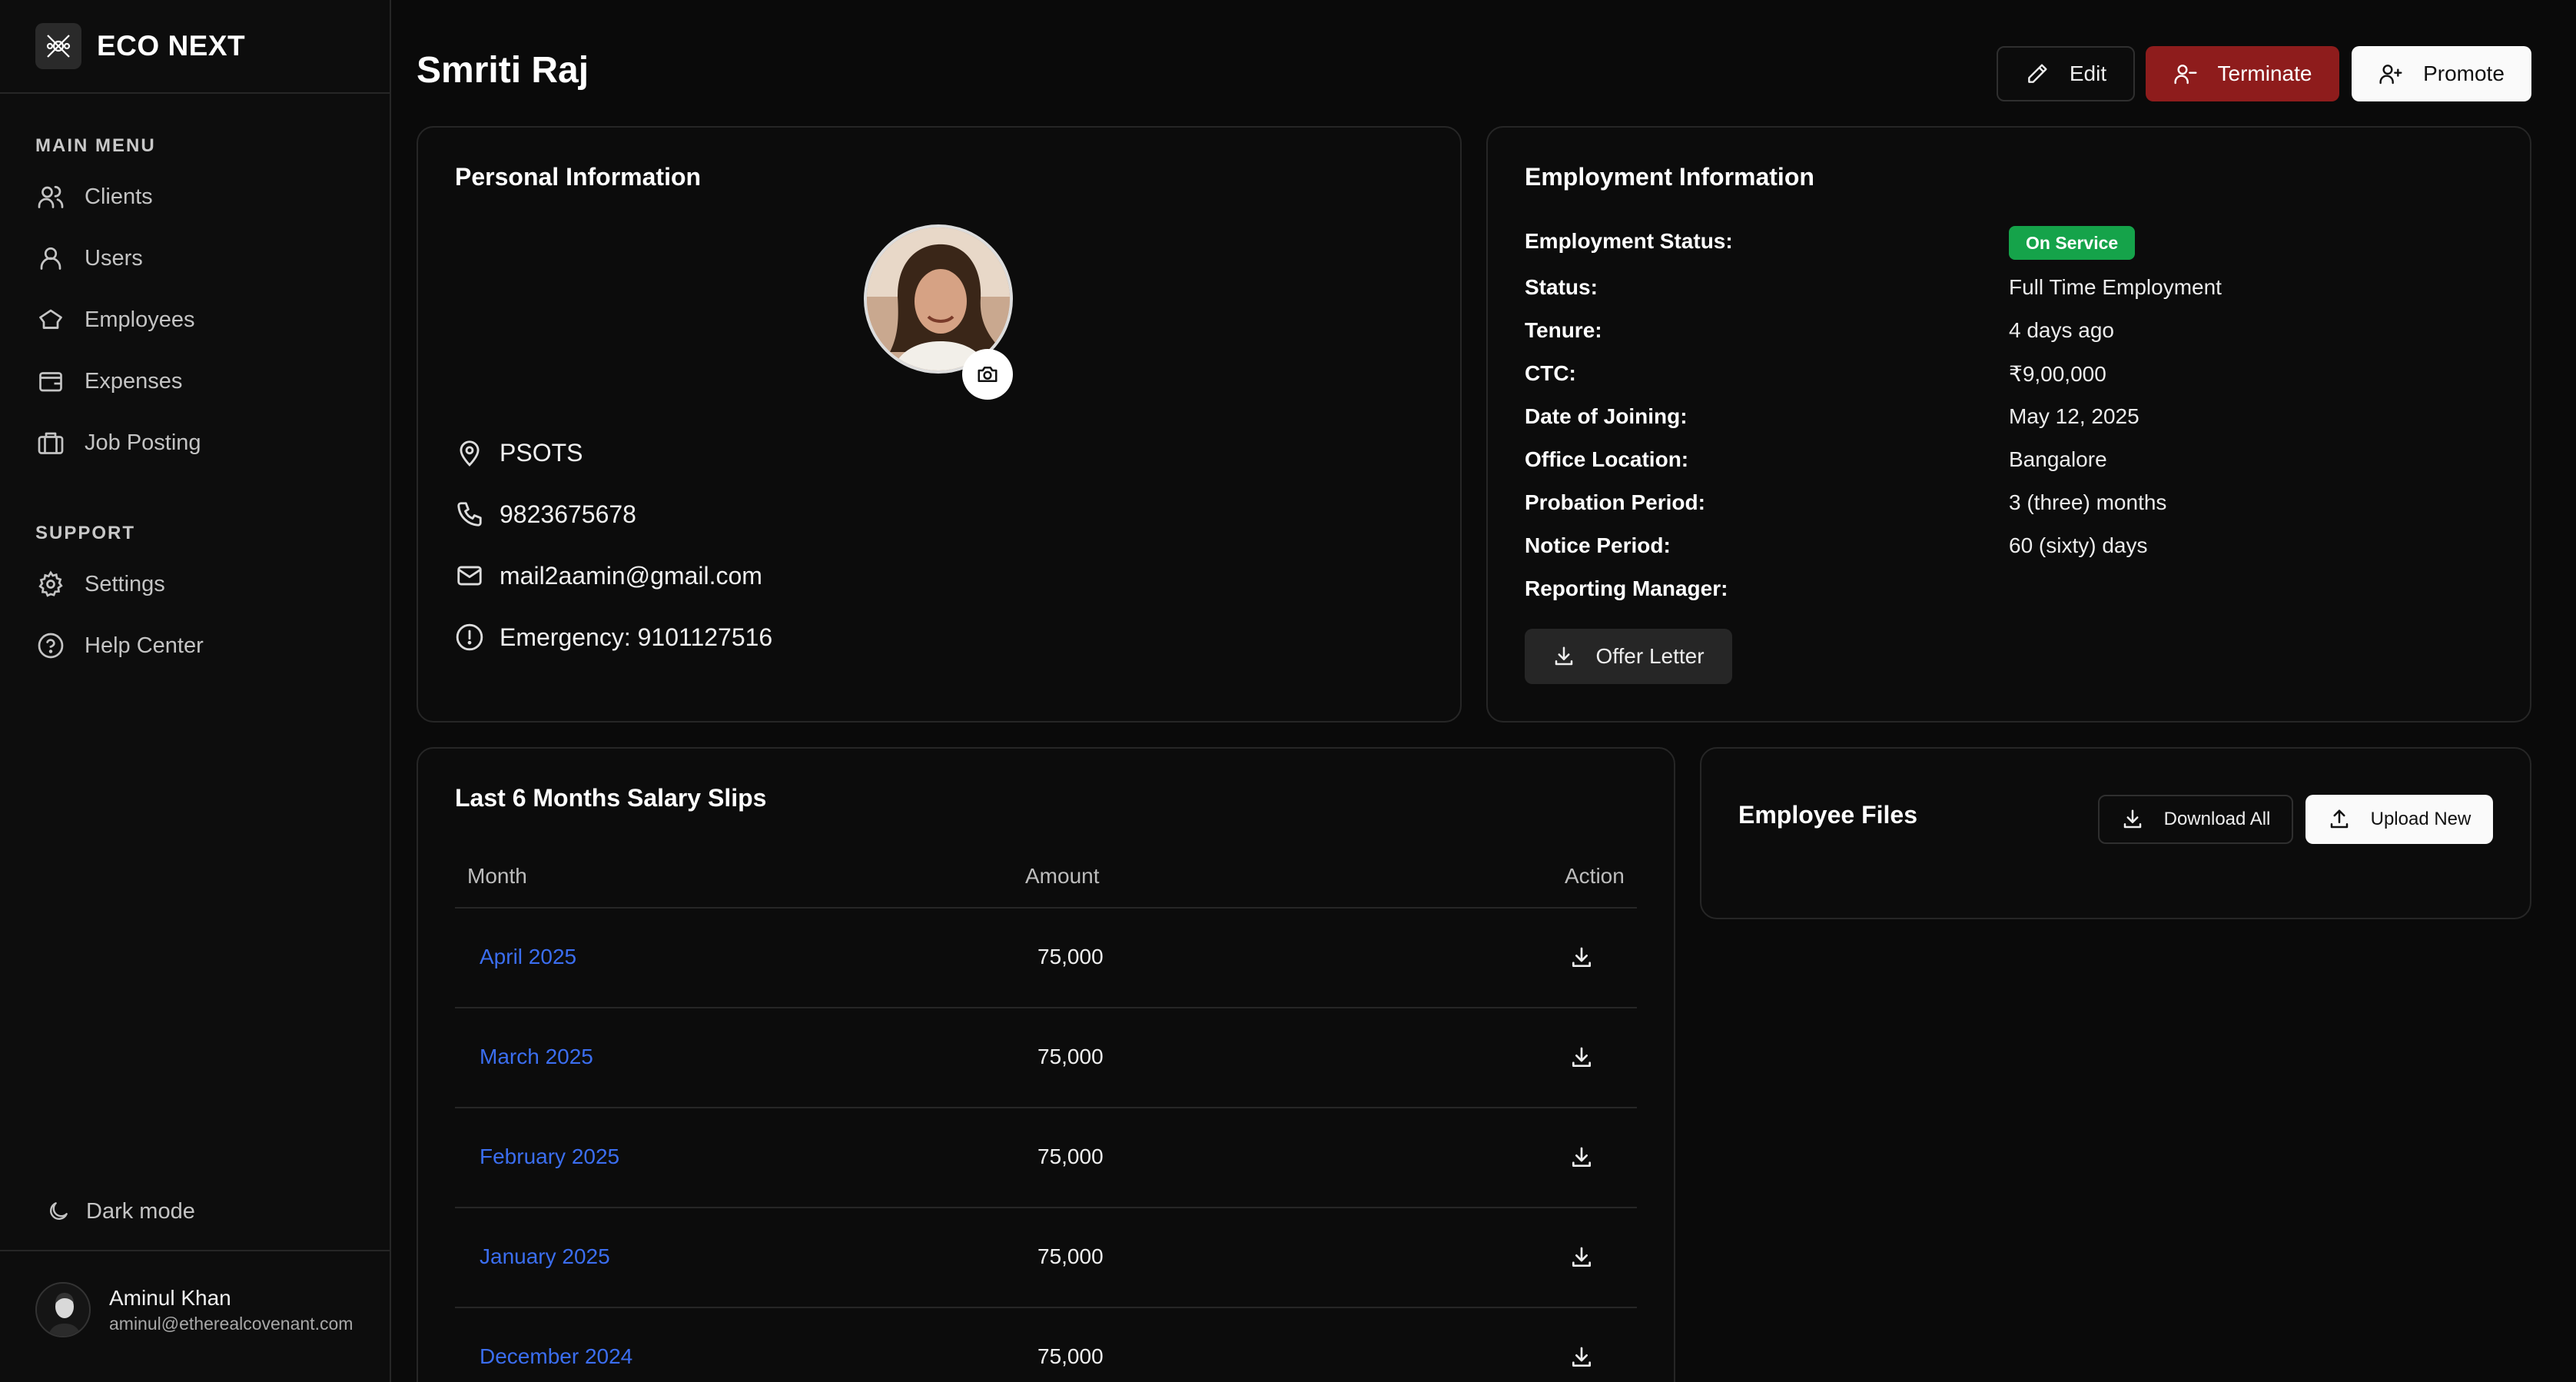 Image resolution: width=2576 pixels, height=1382 pixels. I want to click on sidebar-item-label: Settings, so click(125, 583).